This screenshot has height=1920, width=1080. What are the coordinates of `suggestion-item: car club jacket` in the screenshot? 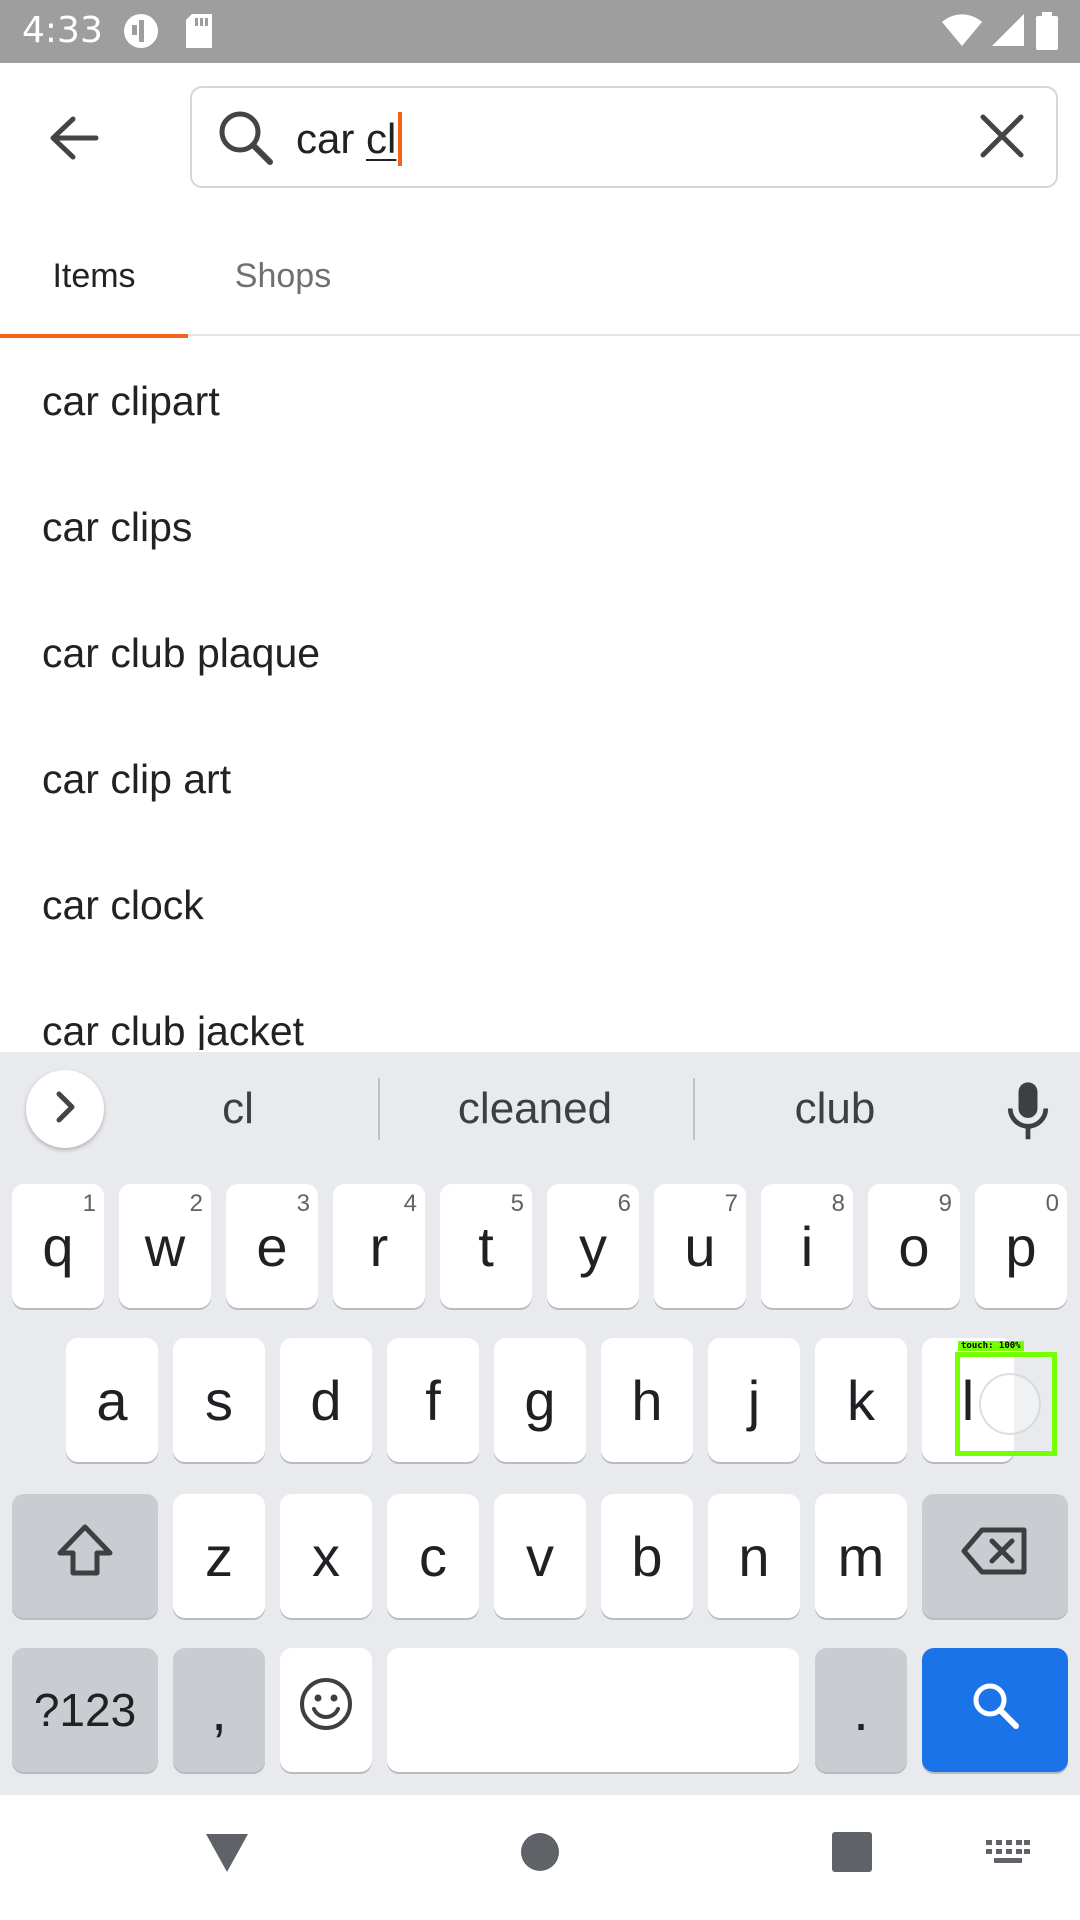 It's located at (540, 1009).